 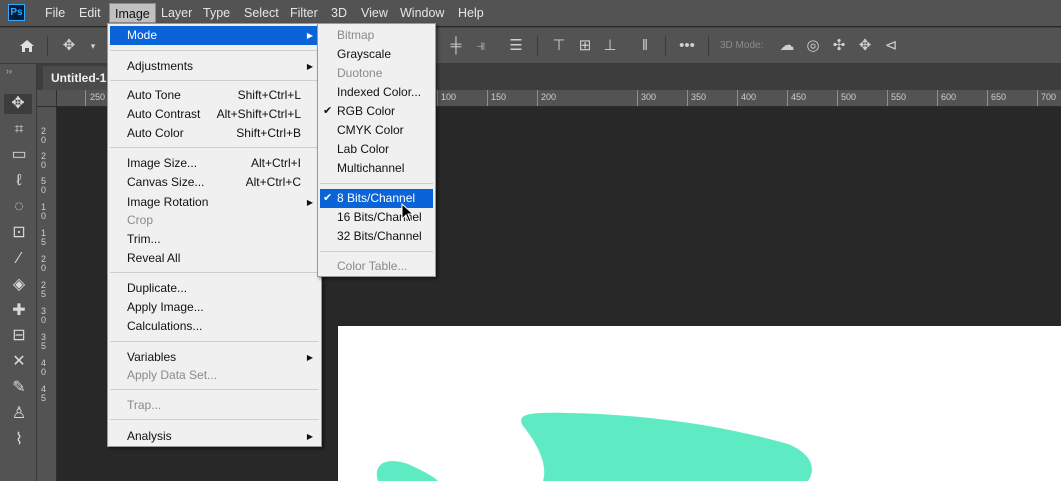 What do you see at coordinates (328, 198) in the screenshot?
I see `checkmark-icon: ✔` at bounding box center [328, 198].